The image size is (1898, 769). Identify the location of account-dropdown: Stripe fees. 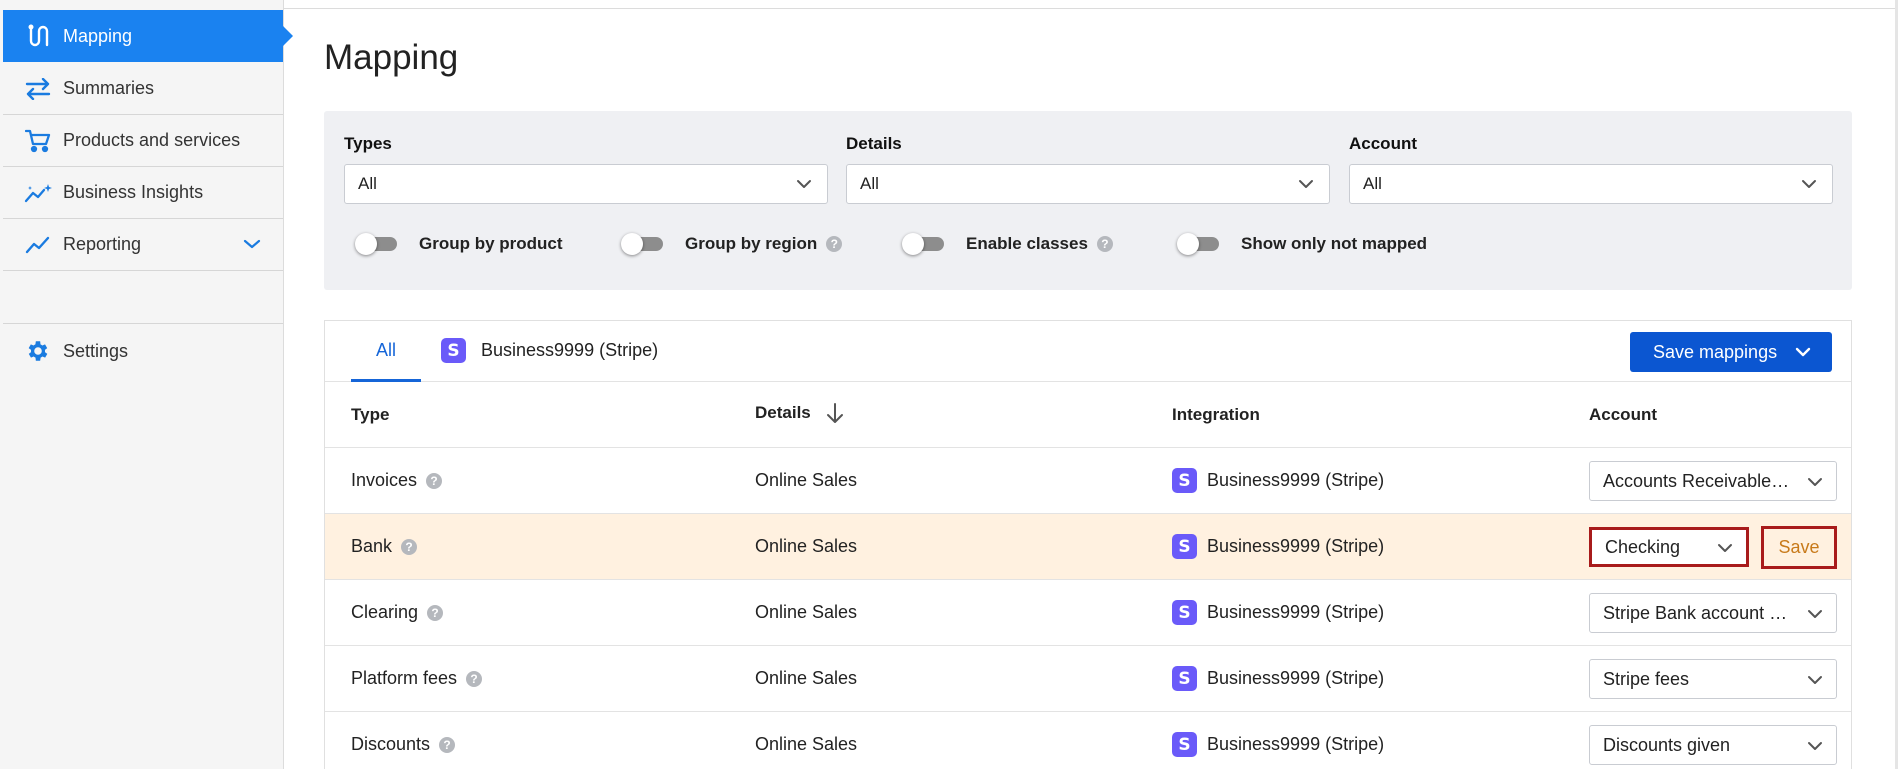
(1713, 679).